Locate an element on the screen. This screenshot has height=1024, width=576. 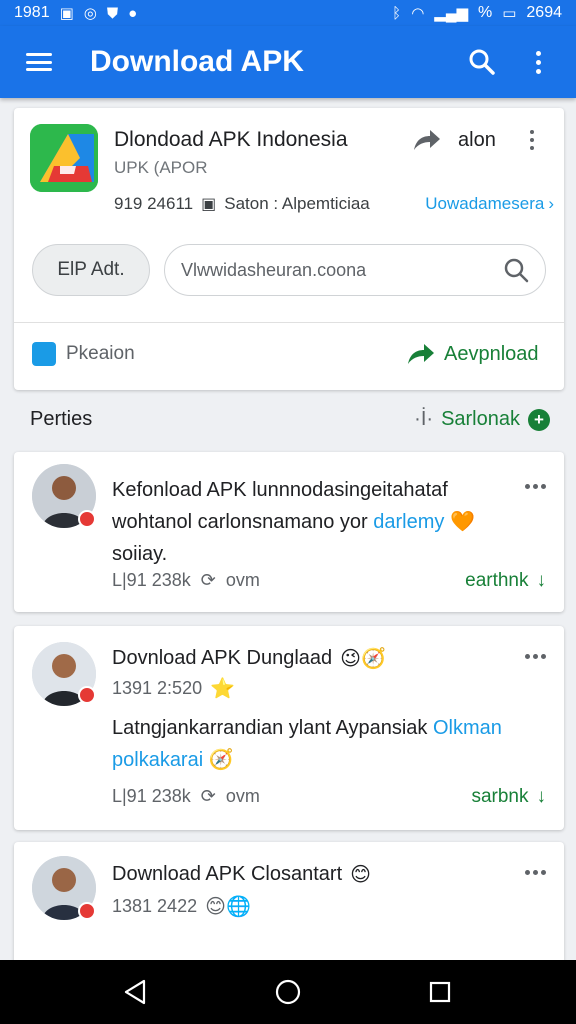
section-action-button: ·İ· Sarlonak + is located at coordinates (482, 419).